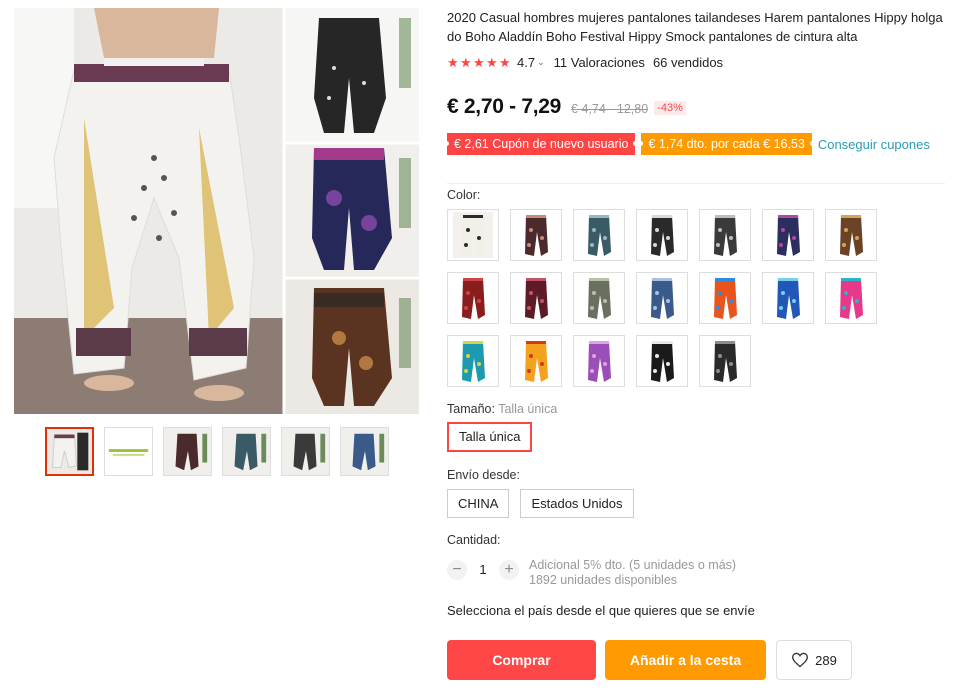 Image resolution: width=955 pixels, height=692 pixels. What do you see at coordinates (610, 109) in the screenshot?
I see `original-price: € 4,74 - 12,80` at bounding box center [610, 109].